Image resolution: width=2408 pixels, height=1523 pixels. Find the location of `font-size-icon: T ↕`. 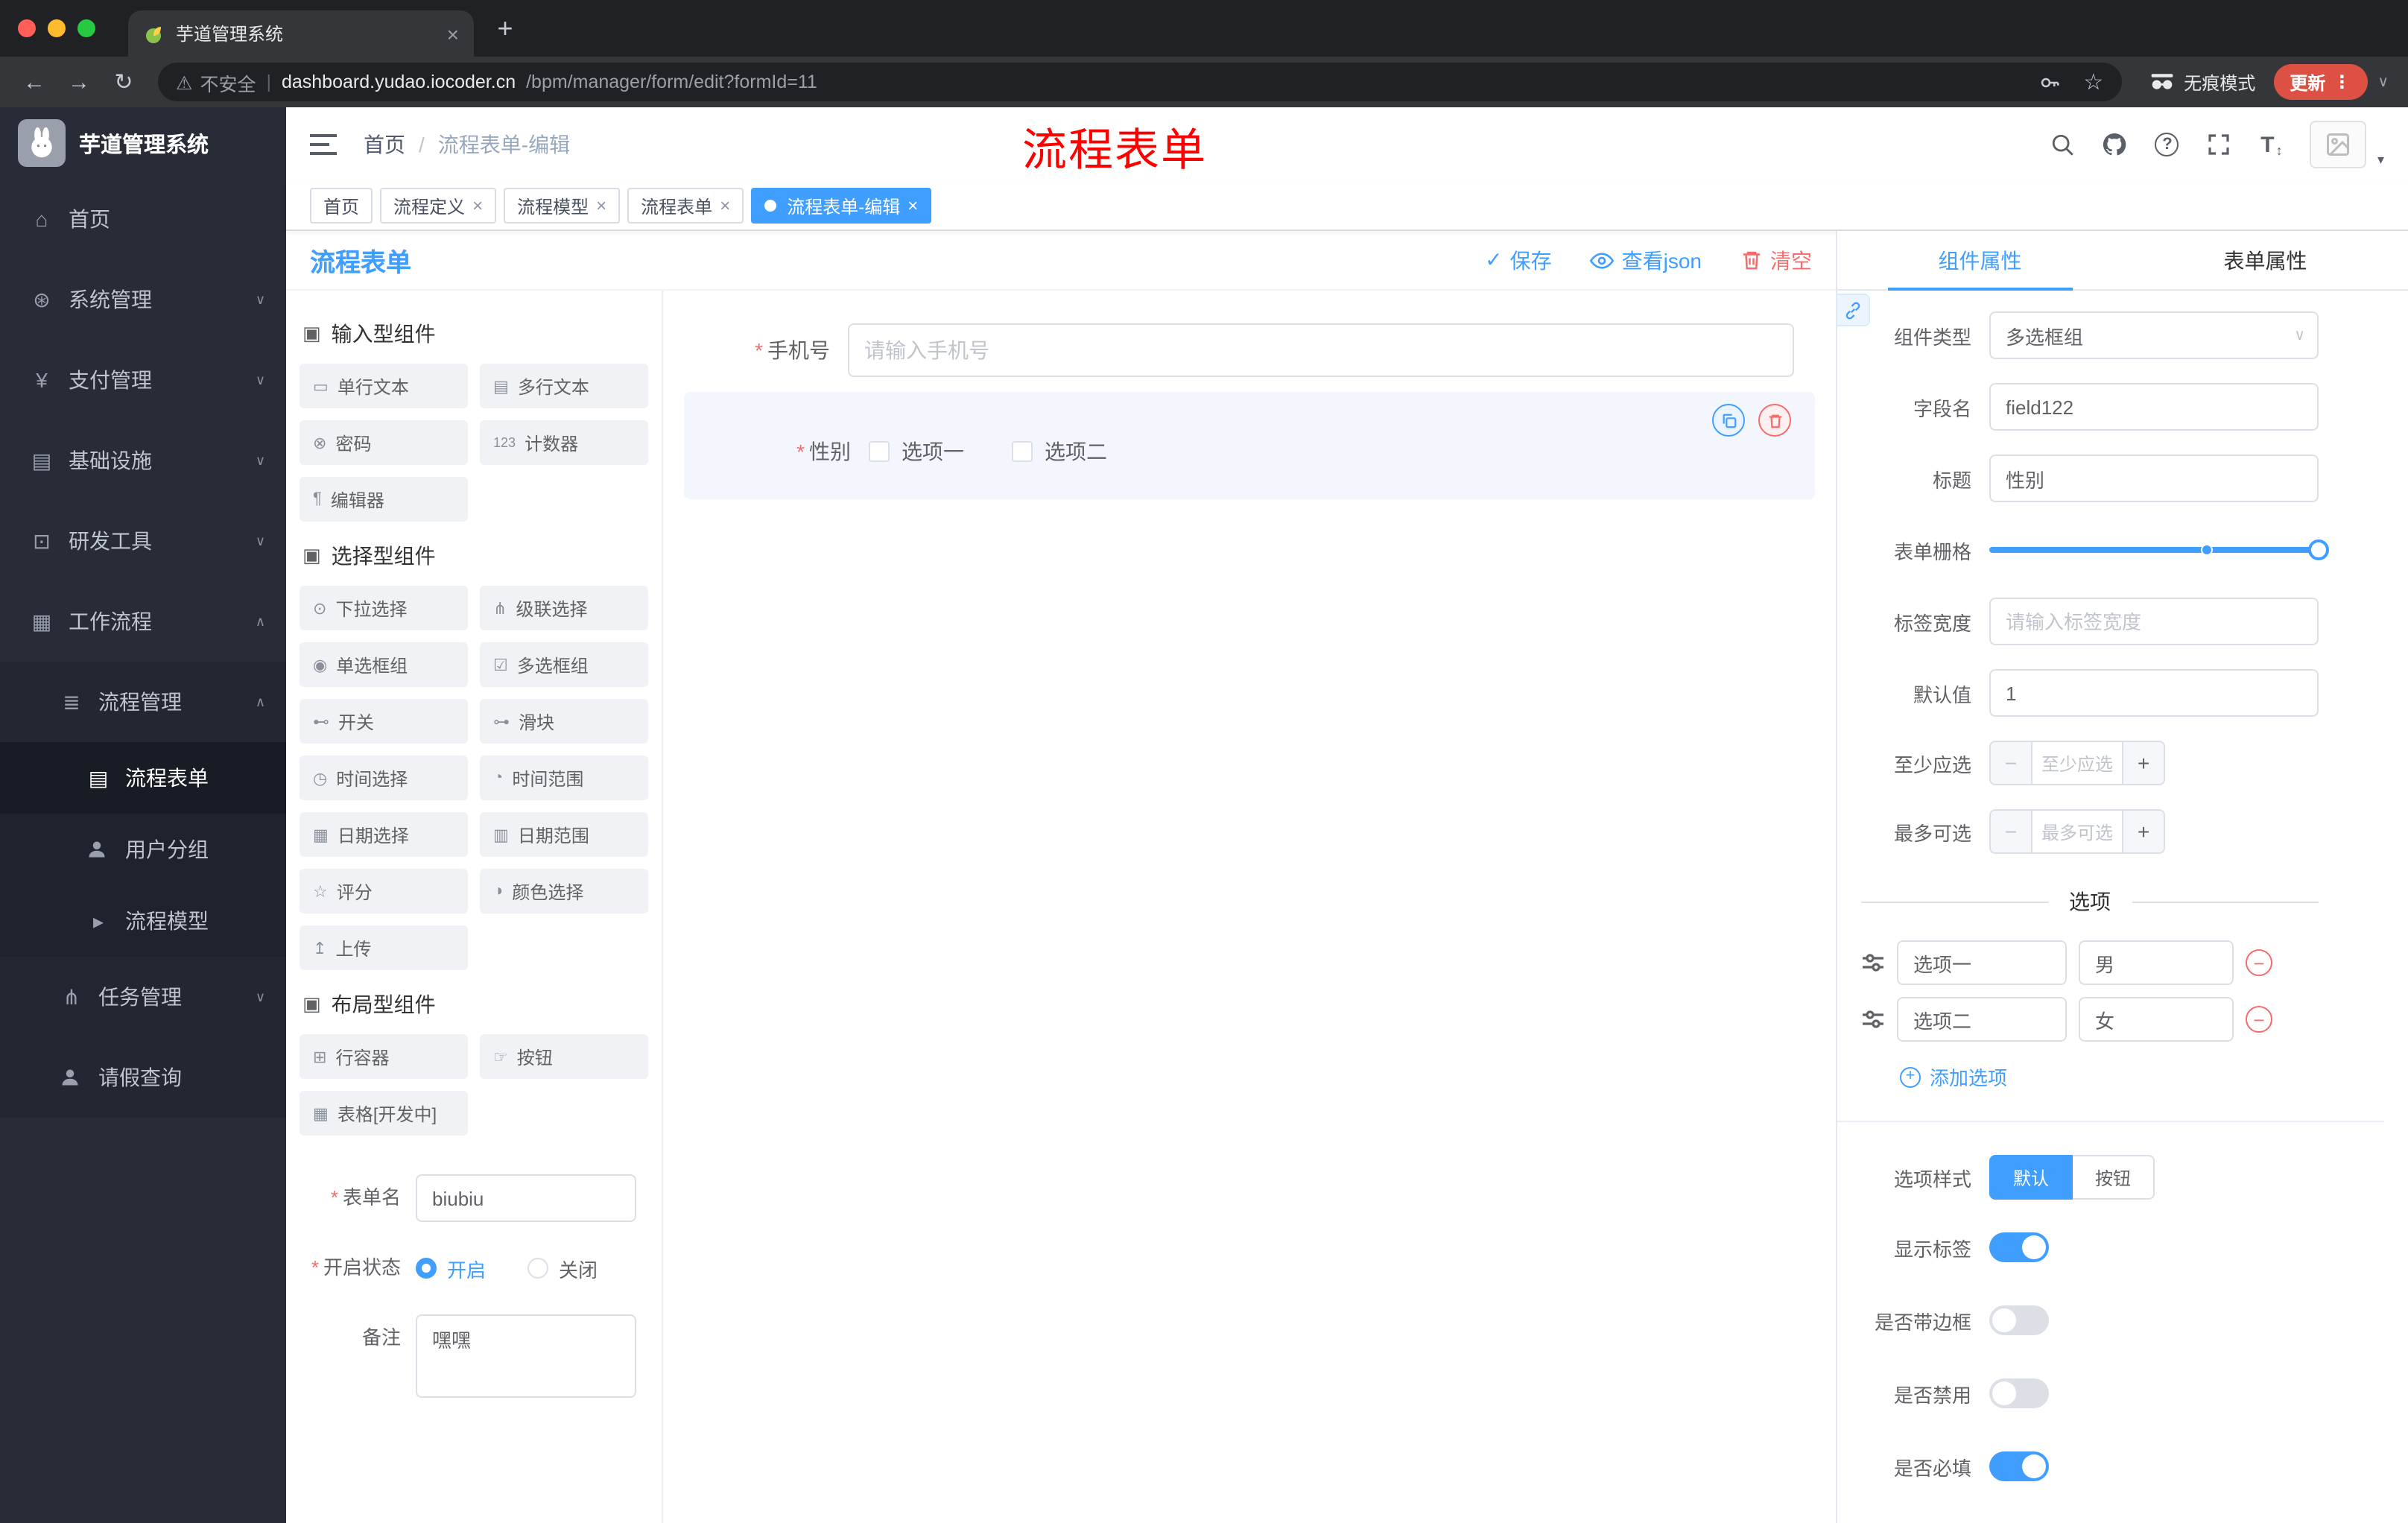

font-size-icon: T ↕ is located at coordinates (2271, 144).